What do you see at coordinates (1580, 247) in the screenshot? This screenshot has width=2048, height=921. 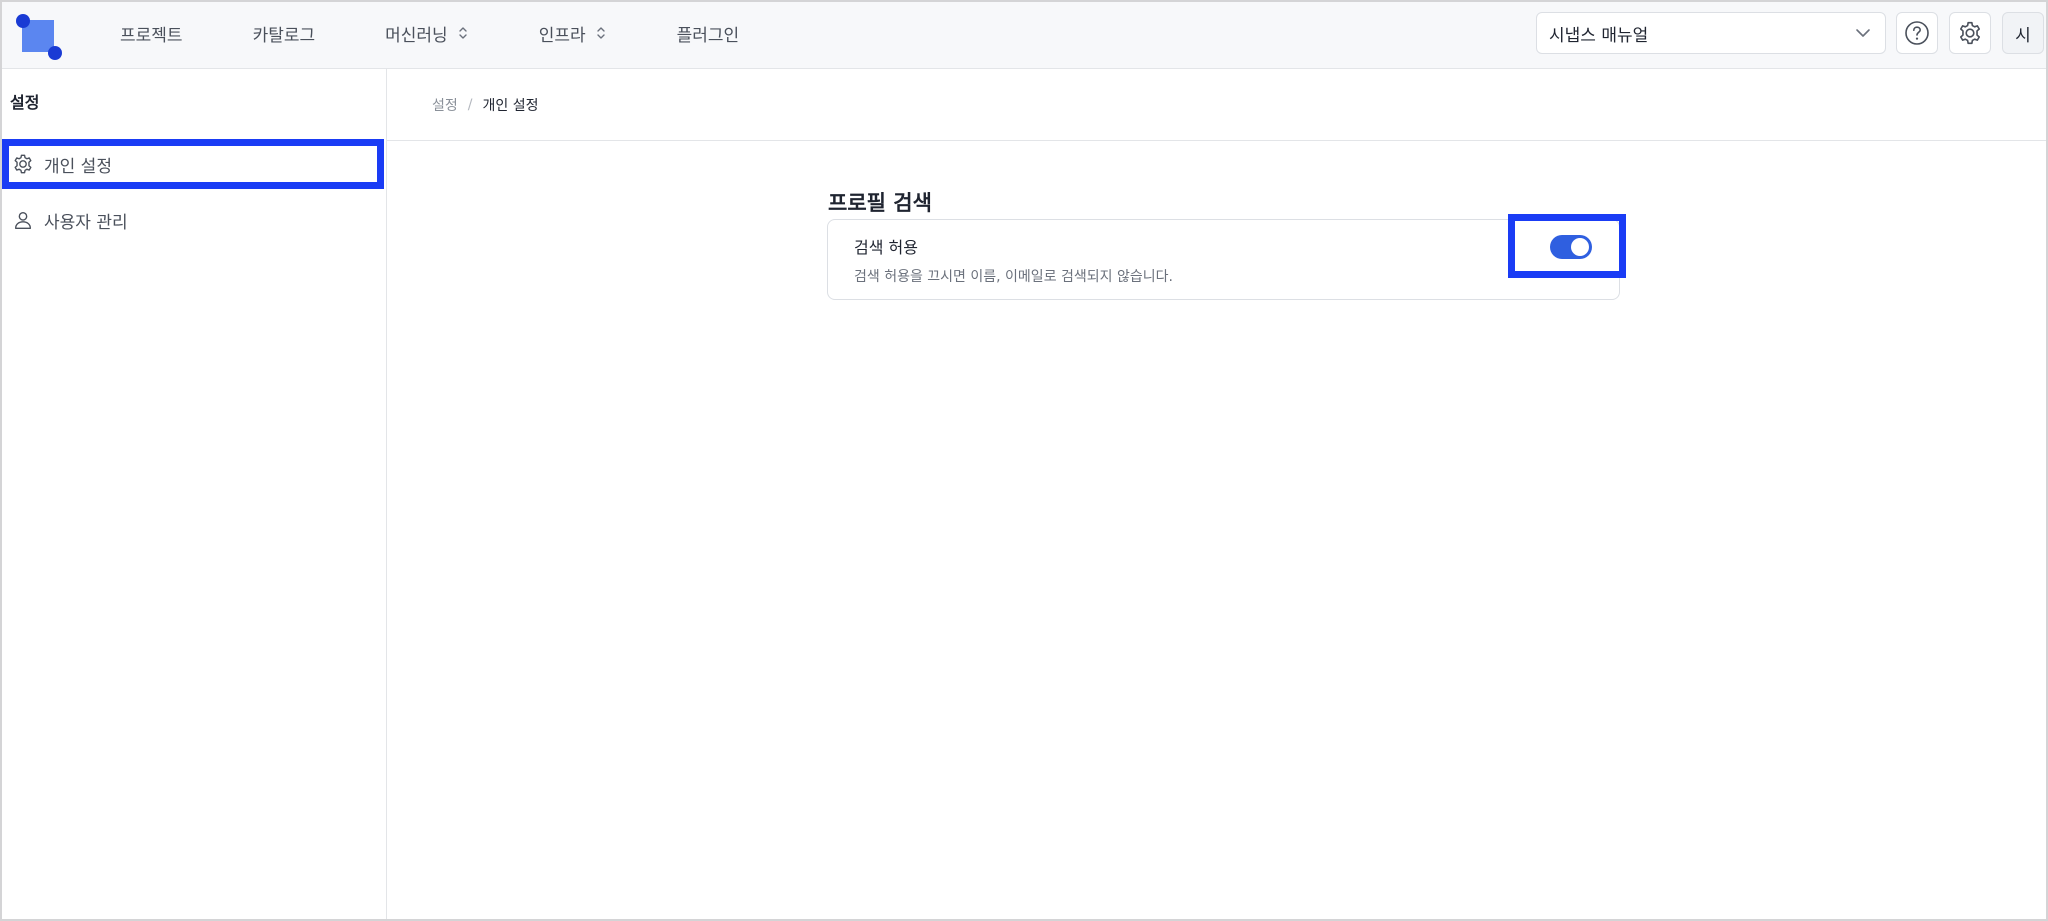 I see `toggle-knob` at bounding box center [1580, 247].